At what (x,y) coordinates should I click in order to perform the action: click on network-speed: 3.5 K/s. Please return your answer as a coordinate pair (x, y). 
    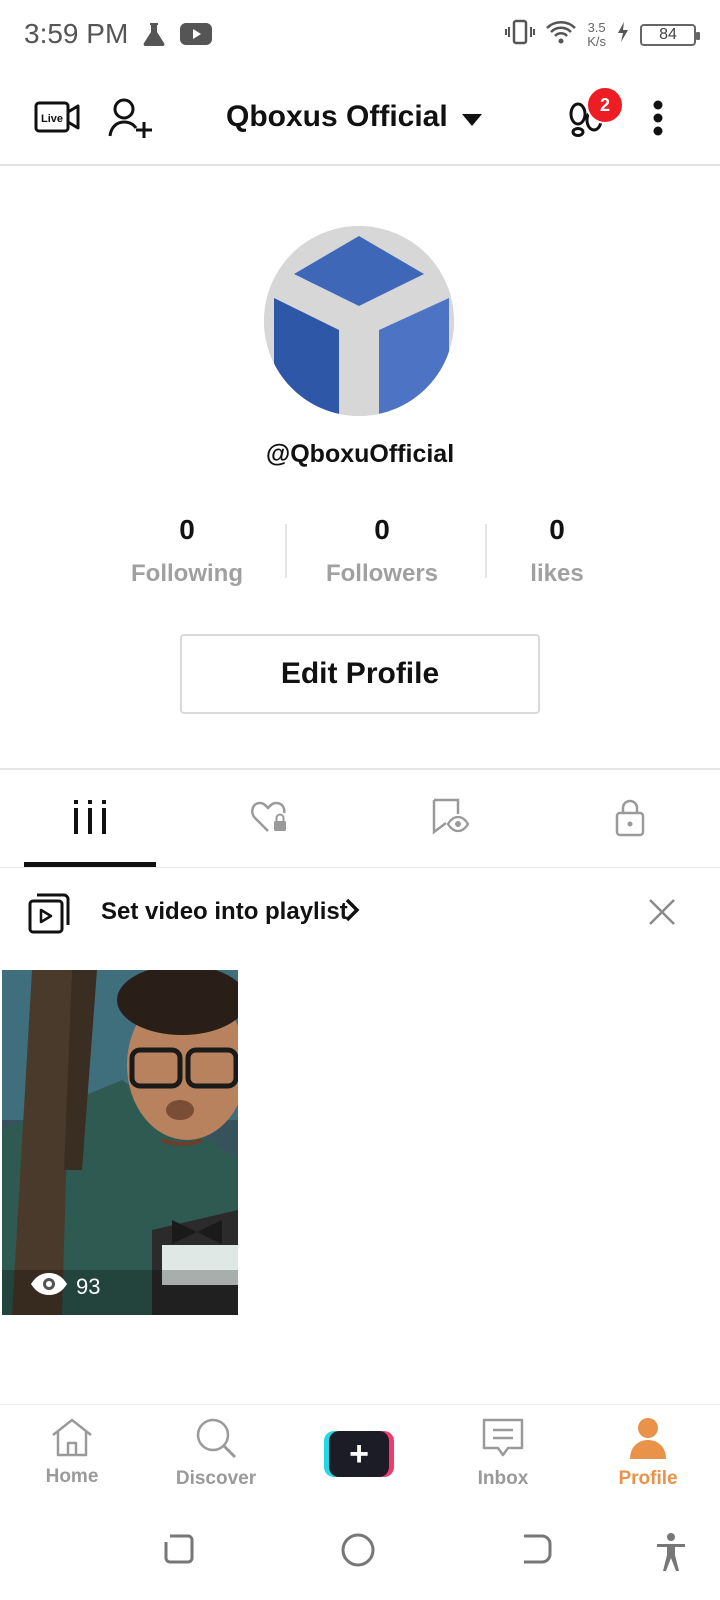
    Looking at the image, I should click on (596, 34).